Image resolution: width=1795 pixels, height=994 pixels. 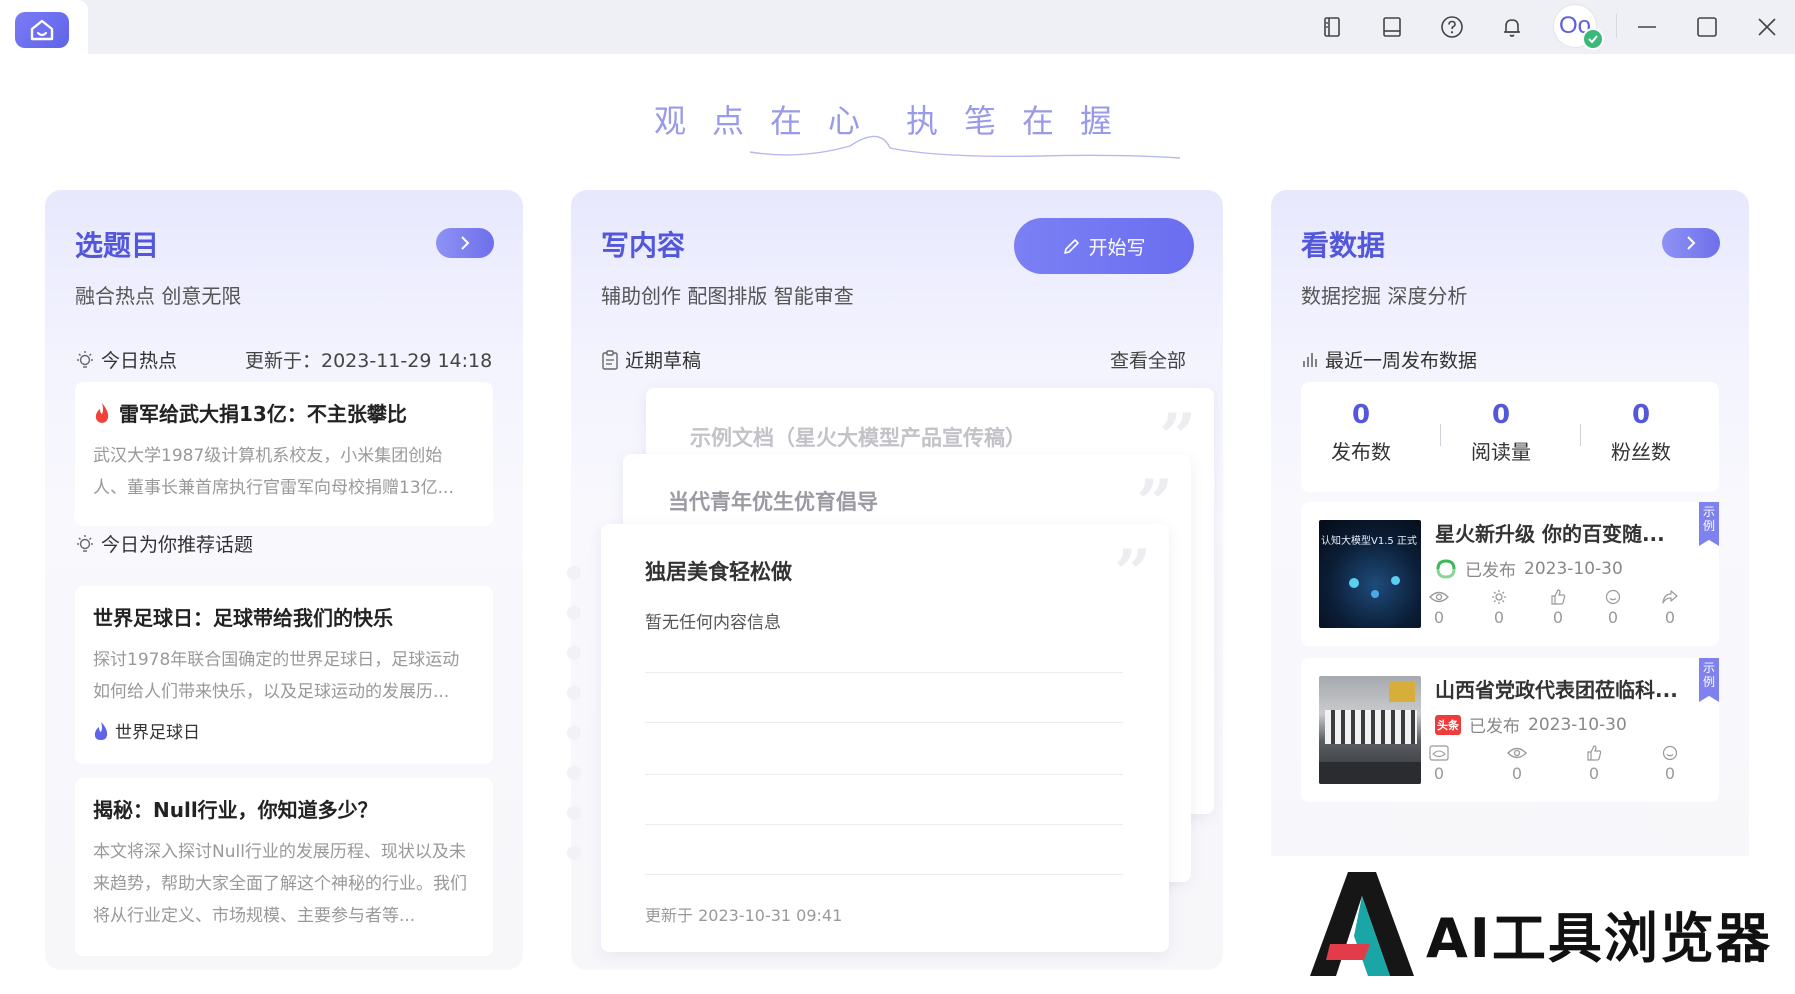 I want to click on home-button, so click(x=42, y=30).